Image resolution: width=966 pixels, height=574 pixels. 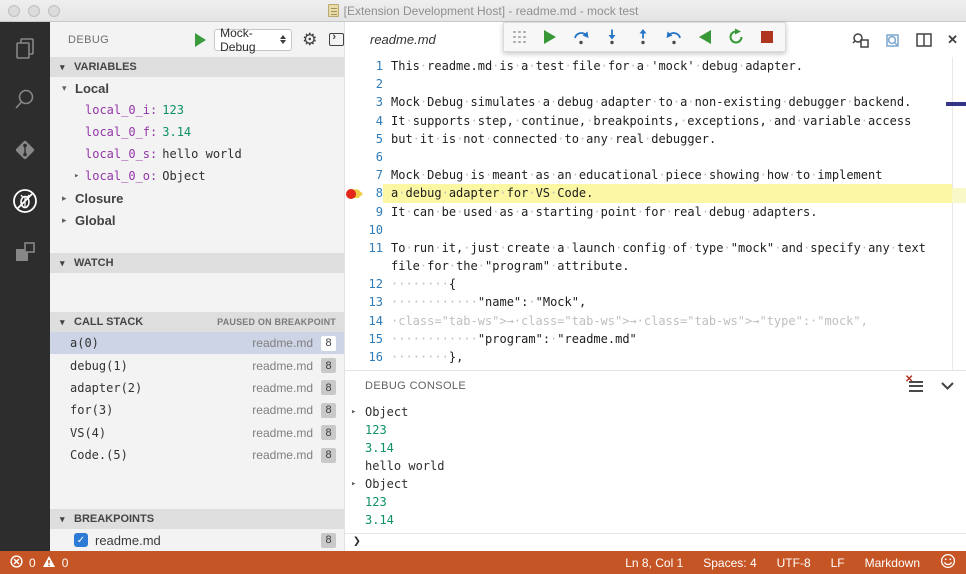 I want to click on tab-readme: readme.md, so click(x=390, y=39).